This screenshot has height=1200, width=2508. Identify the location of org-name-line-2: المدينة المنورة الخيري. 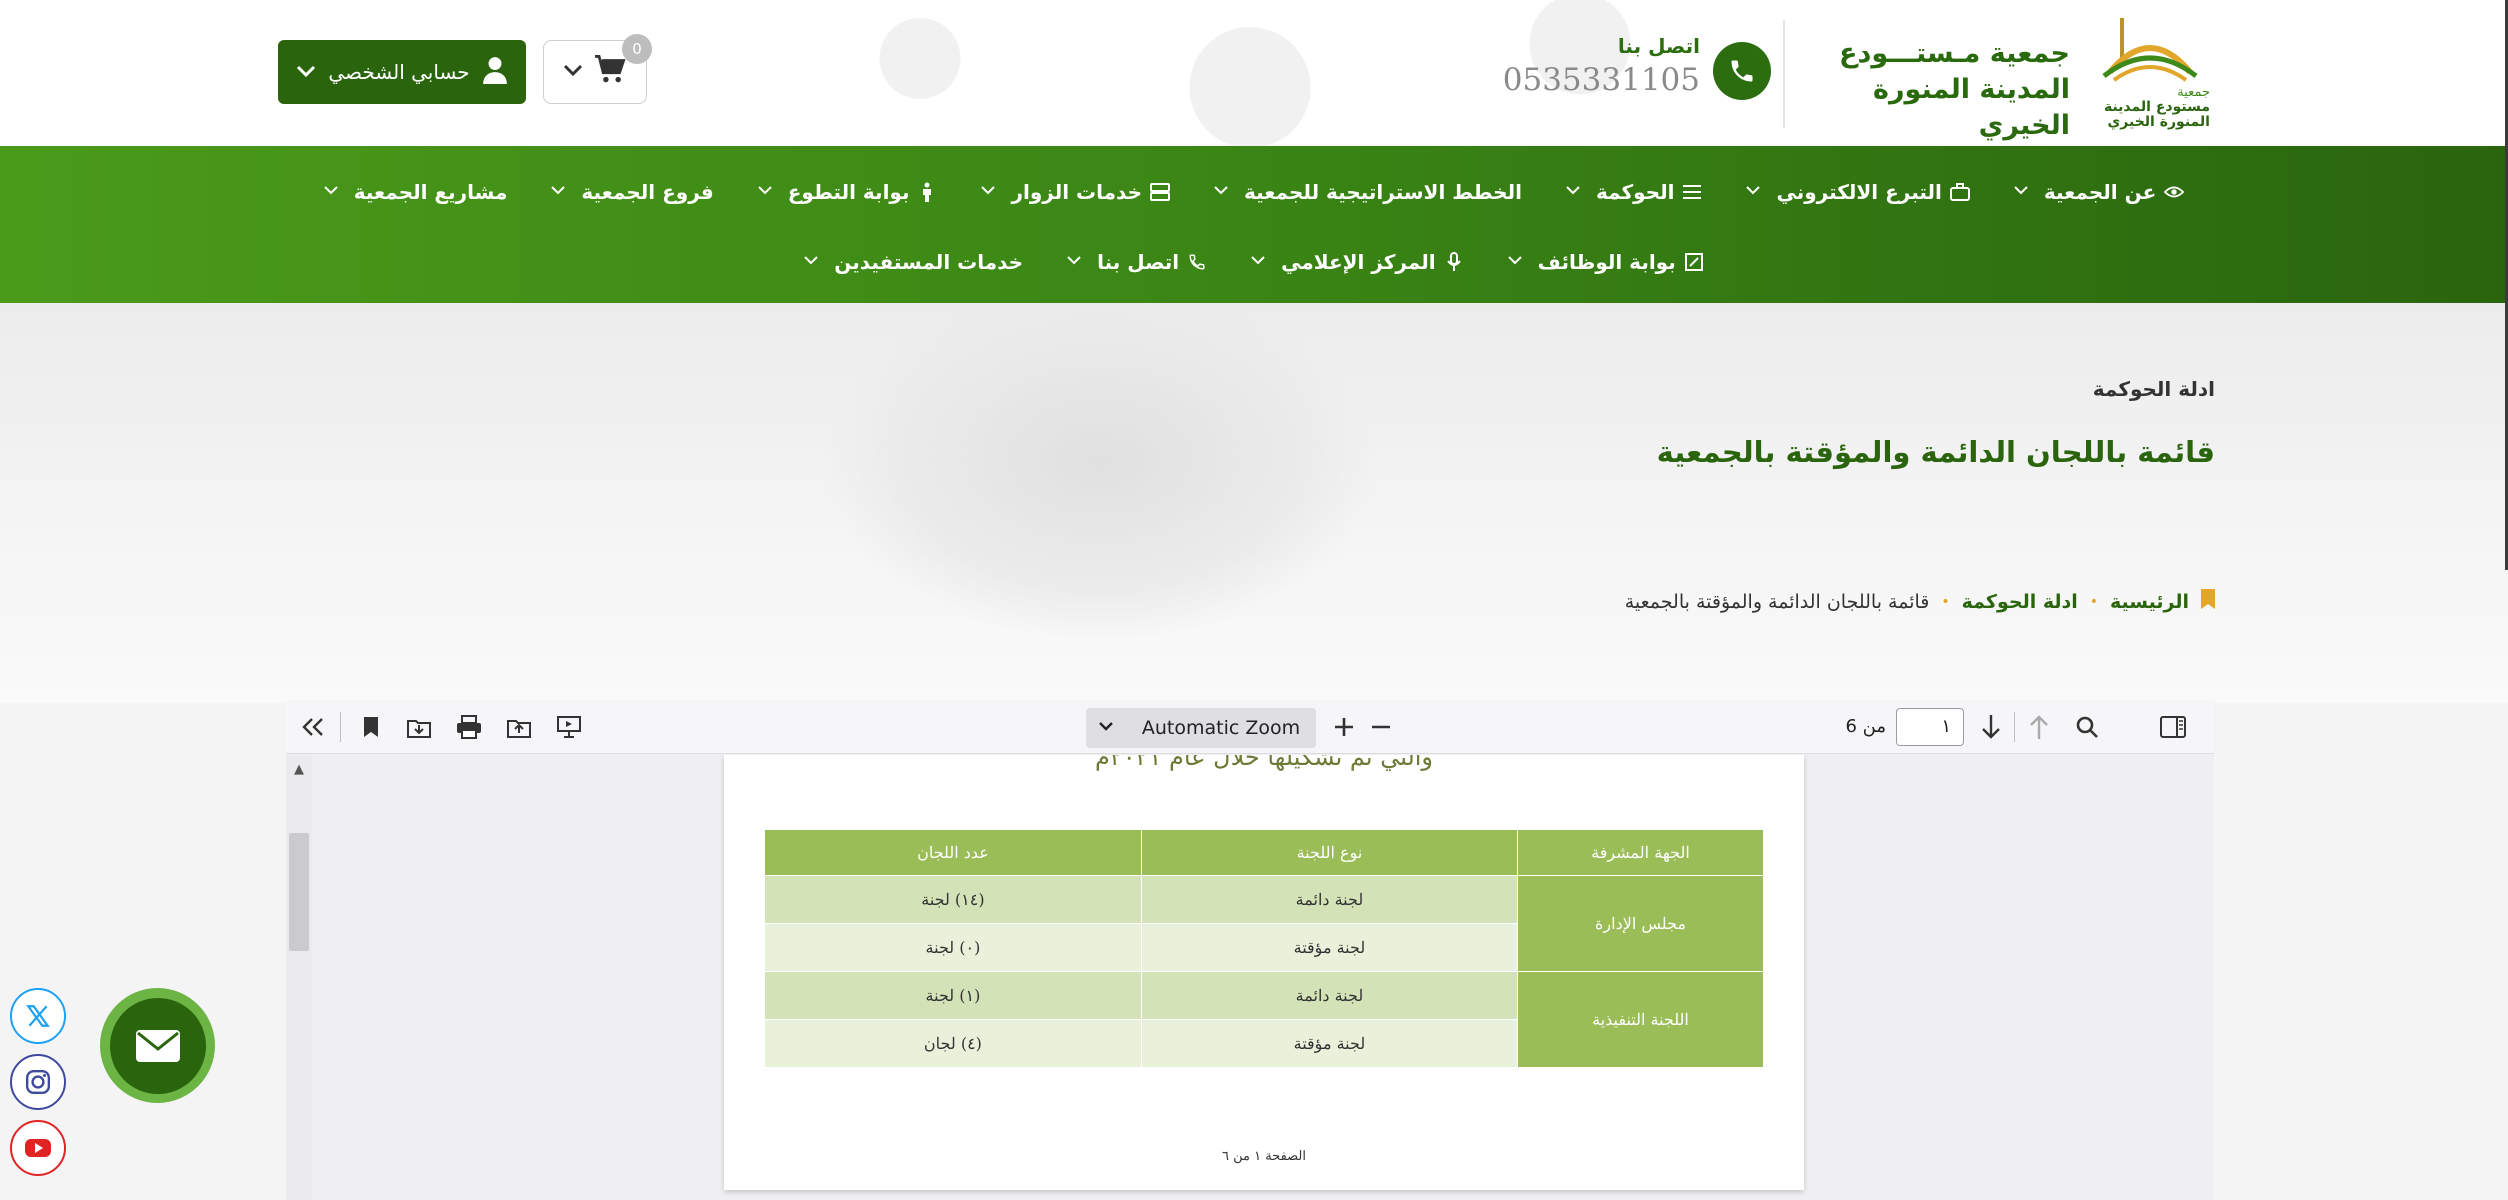
(1971, 107).